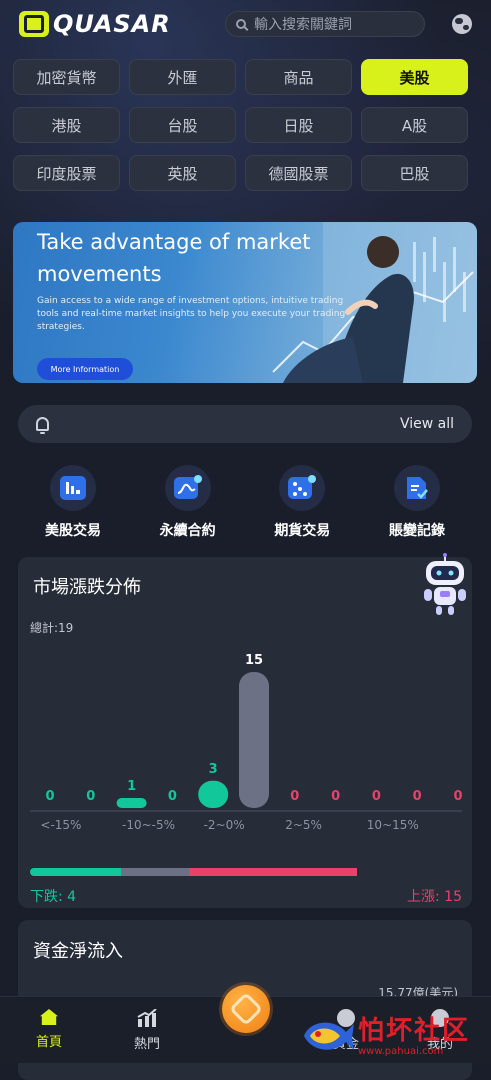  What do you see at coordinates (298, 77) in the screenshot?
I see `category-tab: 商品` at bounding box center [298, 77].